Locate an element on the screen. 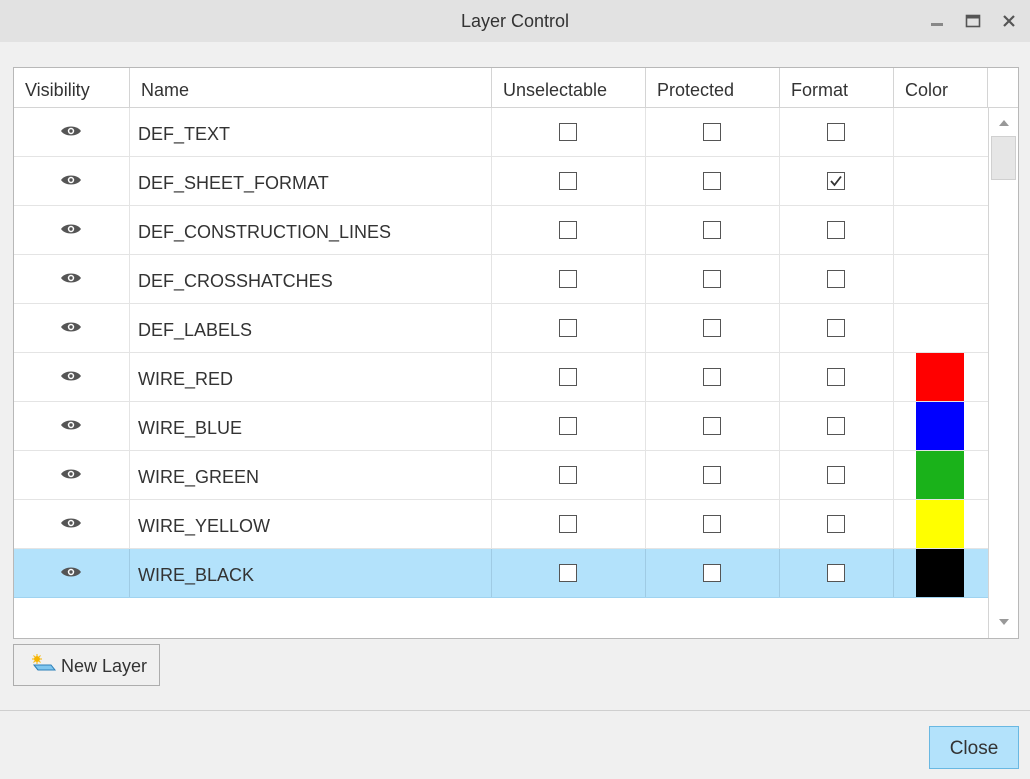 This screenshot has width=1030, height=779. layer-name: DEF_CONSTRUCTION_LINES is located at coordinates (311, 230).